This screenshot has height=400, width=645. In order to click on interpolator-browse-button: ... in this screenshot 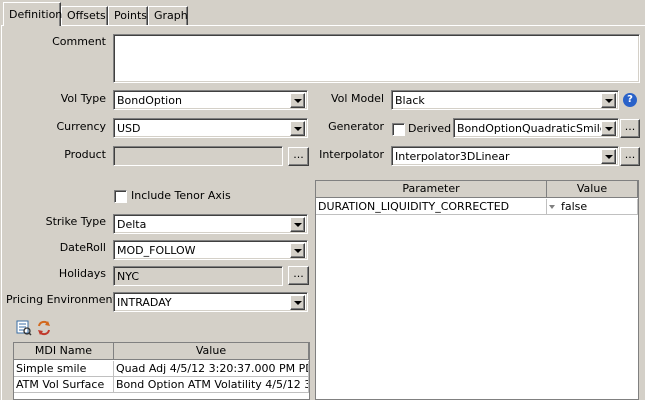, I will do `click(630, 156)`.